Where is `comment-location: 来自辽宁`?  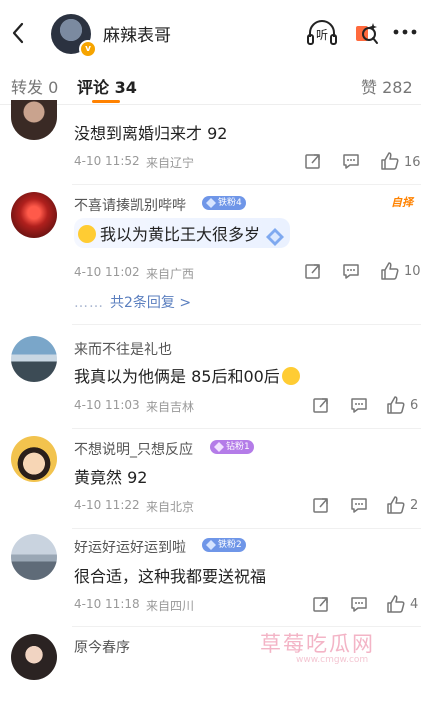 comment-location: 来自辽宁 is located at coordinates (170, 163).